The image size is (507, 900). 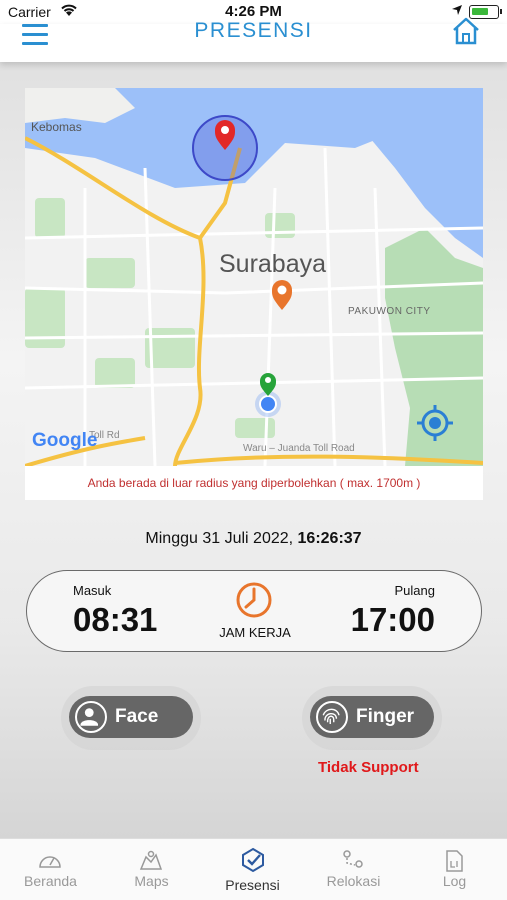 I want to click on finger-button: Finger, so click(x=372, y=717).